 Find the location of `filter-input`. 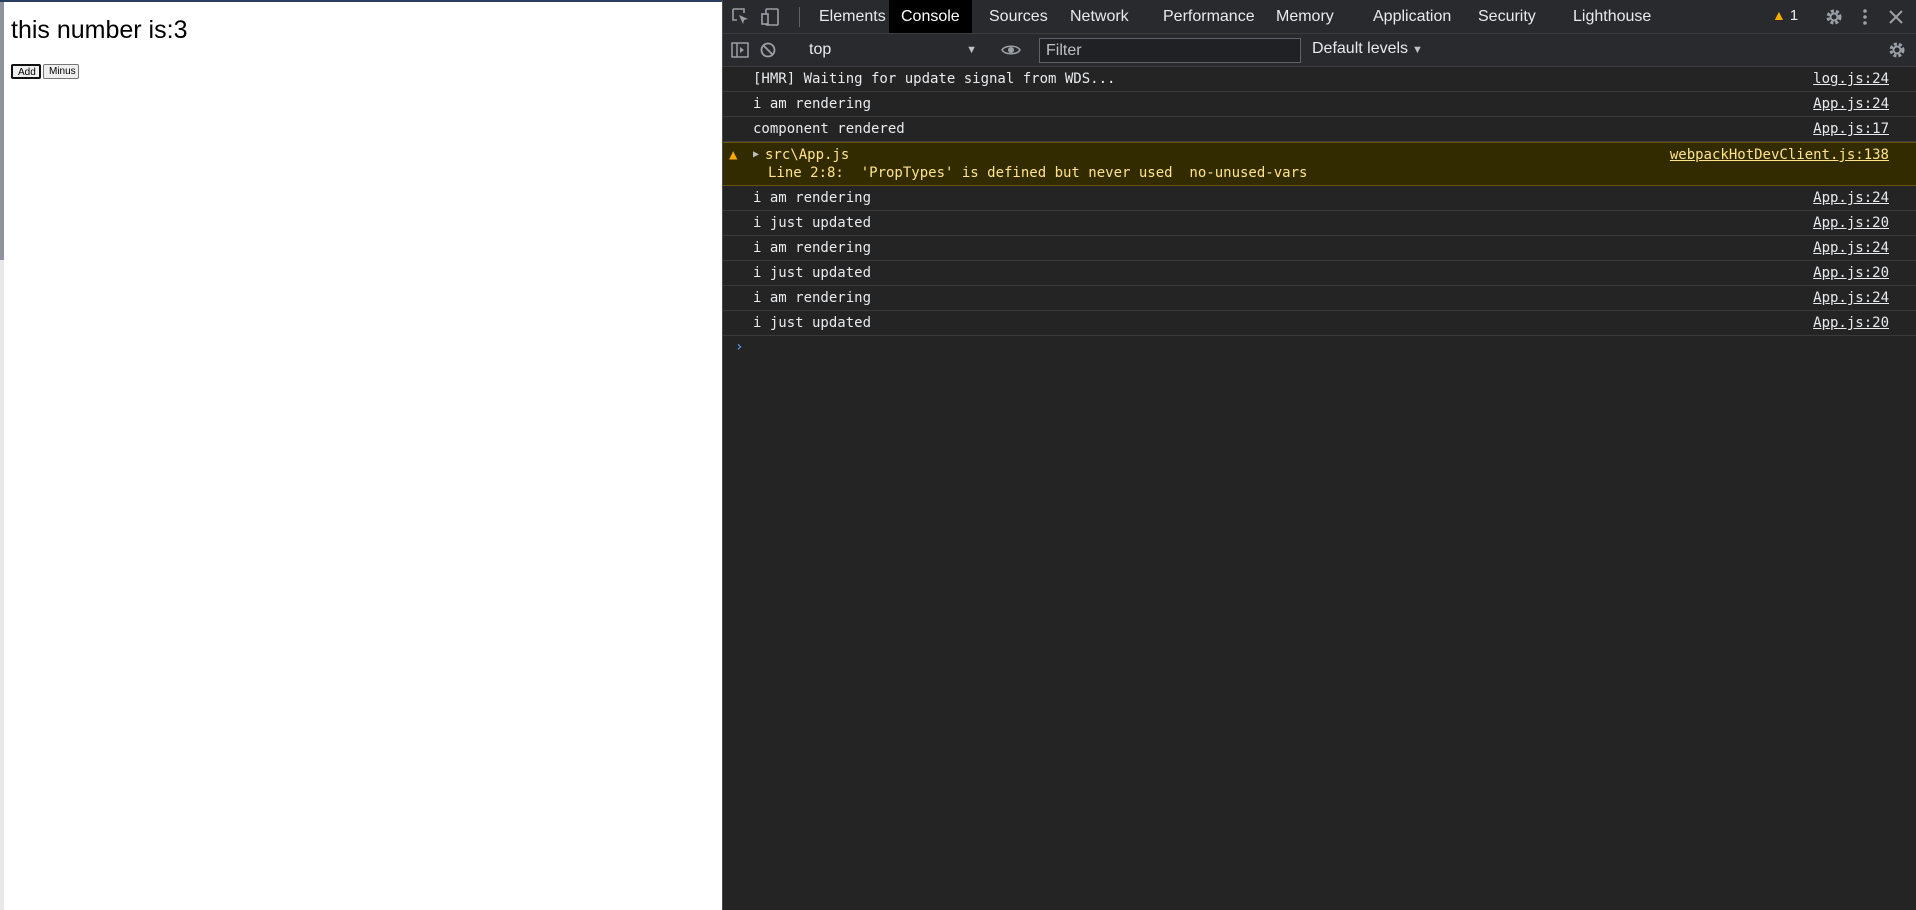

filter-input is located at coordinates (1170, 50).